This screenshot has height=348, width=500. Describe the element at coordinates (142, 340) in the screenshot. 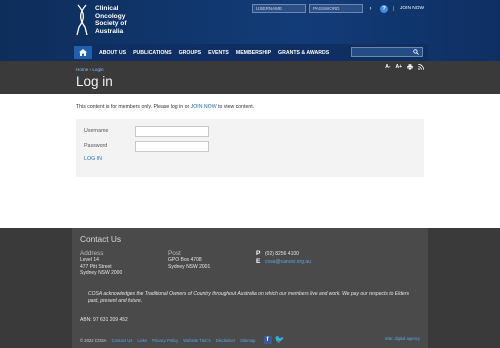

I see `footer-link-links: Links` at that location.